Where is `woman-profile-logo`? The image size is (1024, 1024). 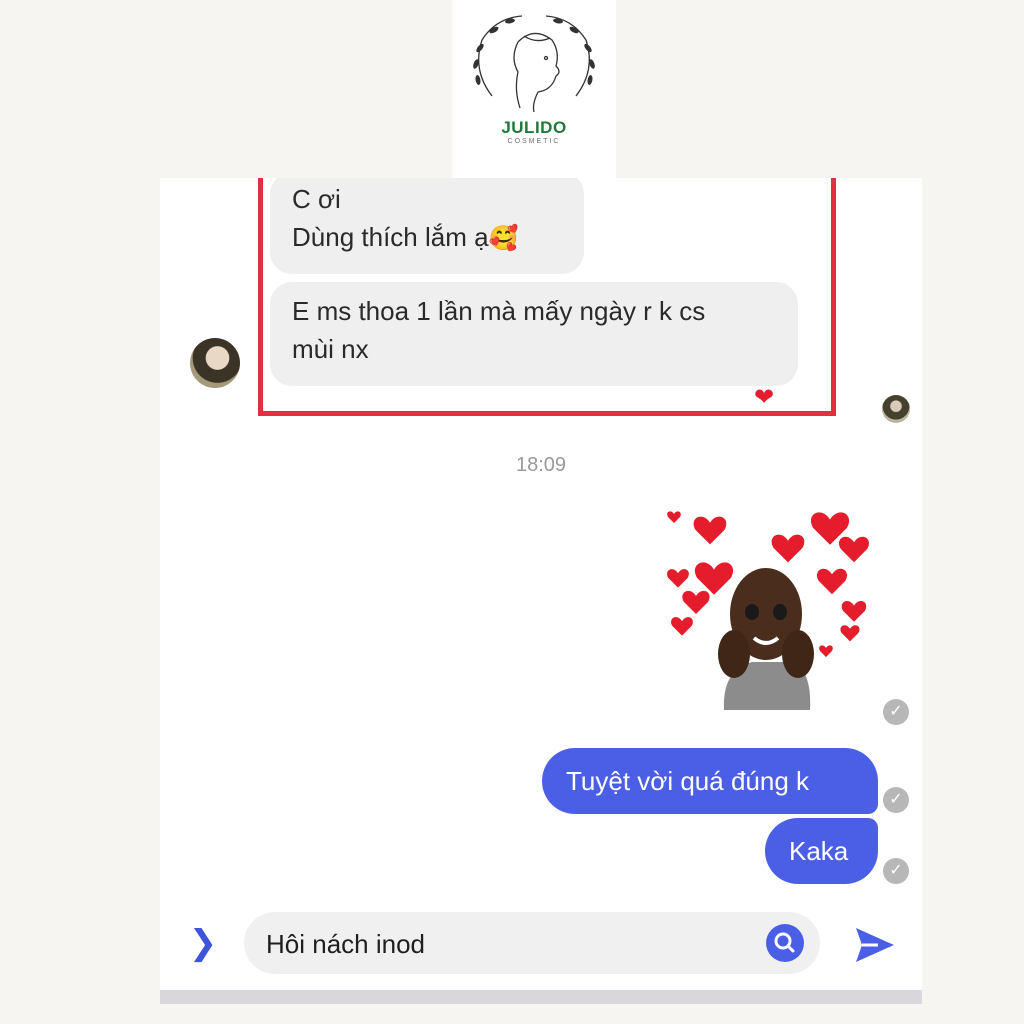
woman-profile-logo is located at coordinates (534, 64).